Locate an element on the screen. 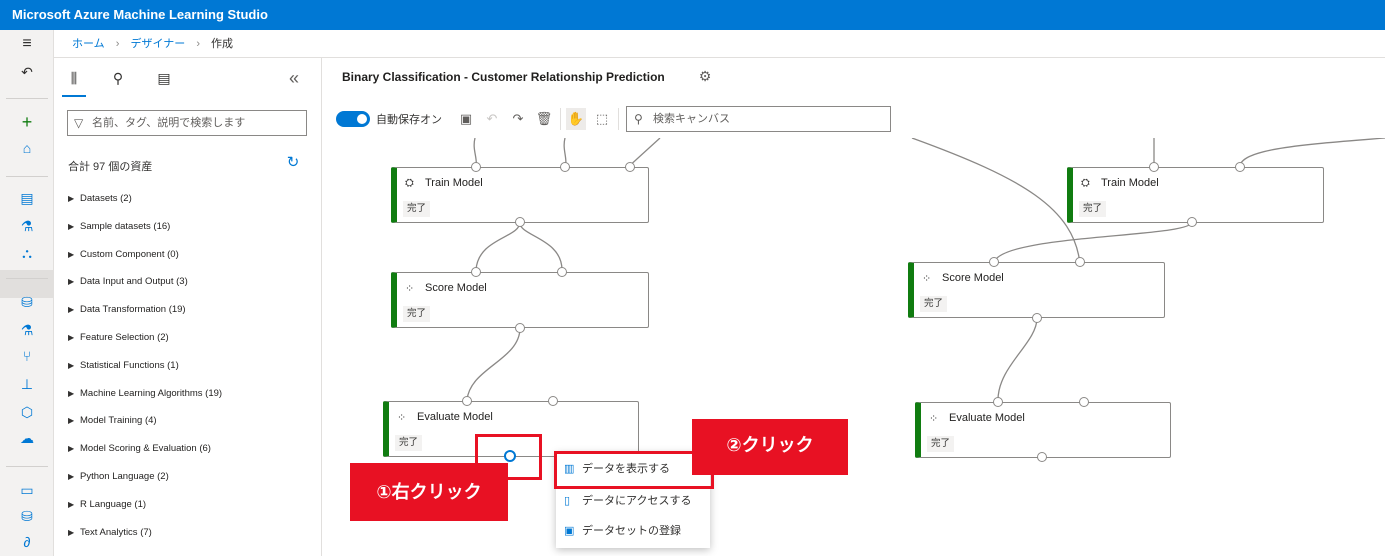  evaluate-model-node-right: ⁘ Evaluate Model 完了 is located at coordinates (1043, 430).